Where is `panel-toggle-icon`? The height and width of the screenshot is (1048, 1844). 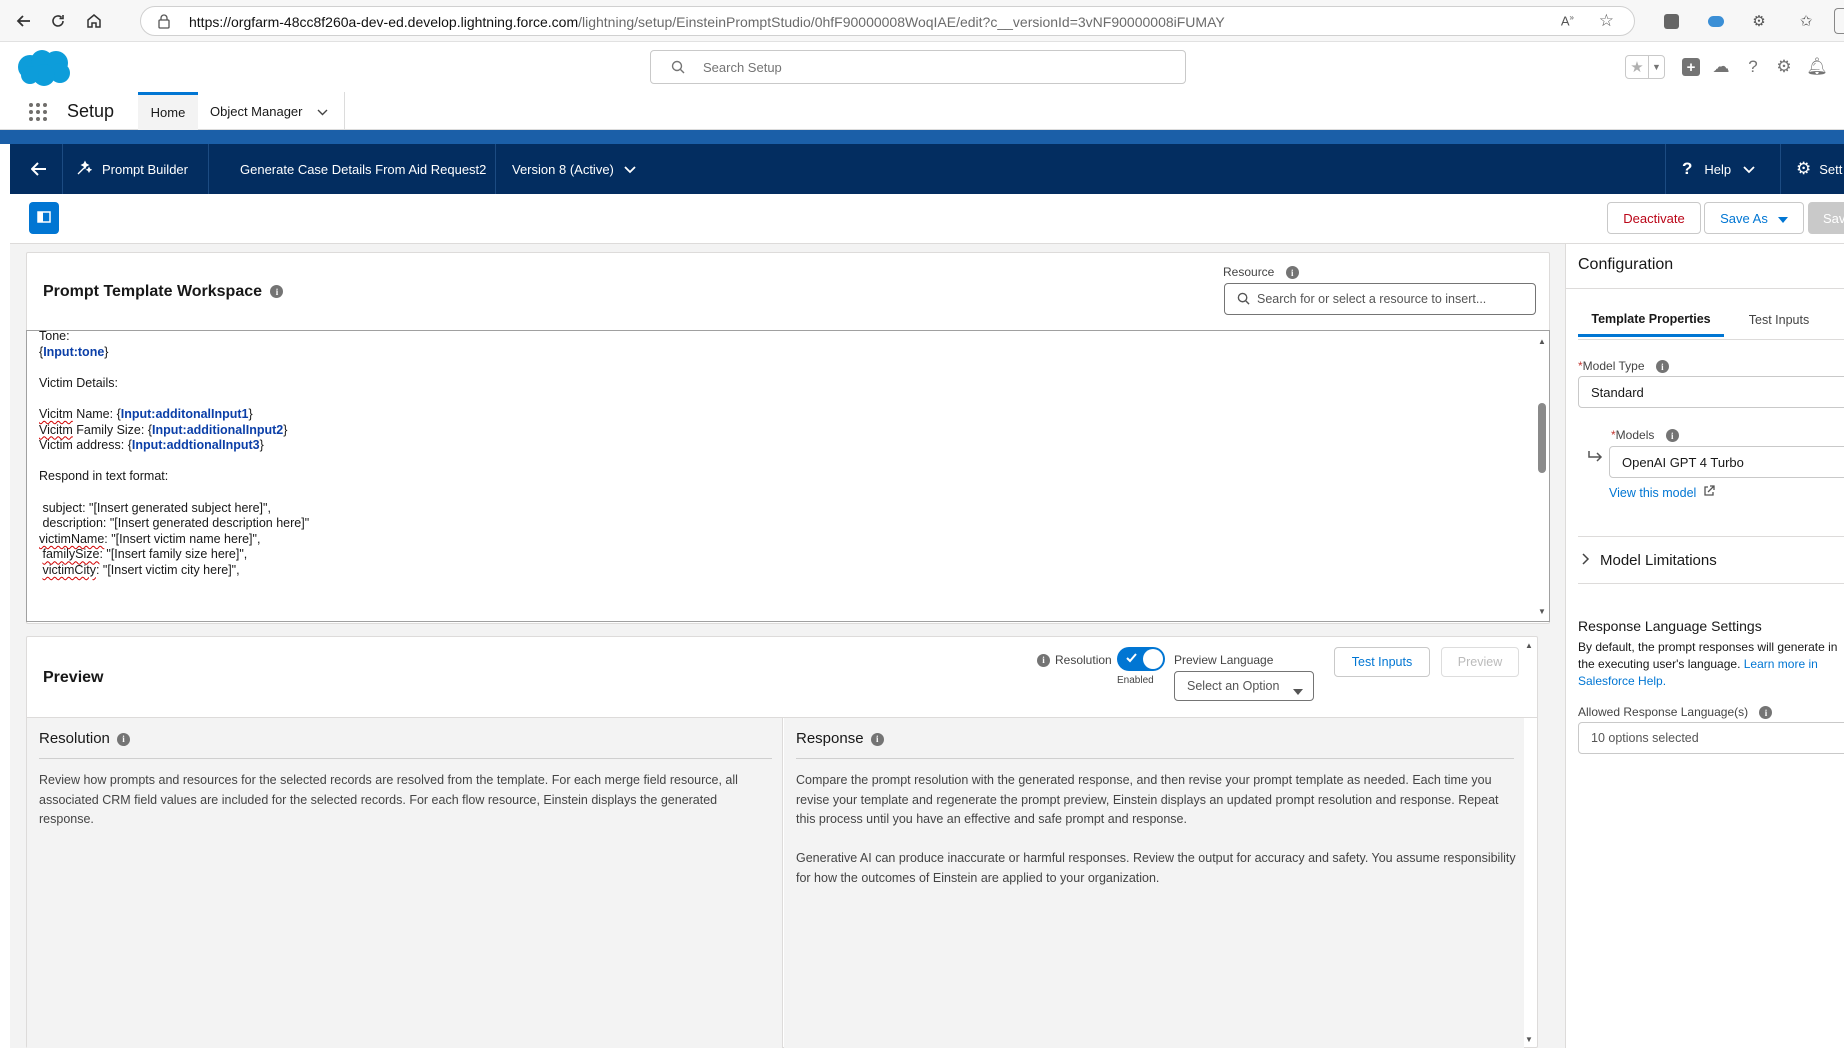
panel-toggle-icon is located at coordinates (44, 218).